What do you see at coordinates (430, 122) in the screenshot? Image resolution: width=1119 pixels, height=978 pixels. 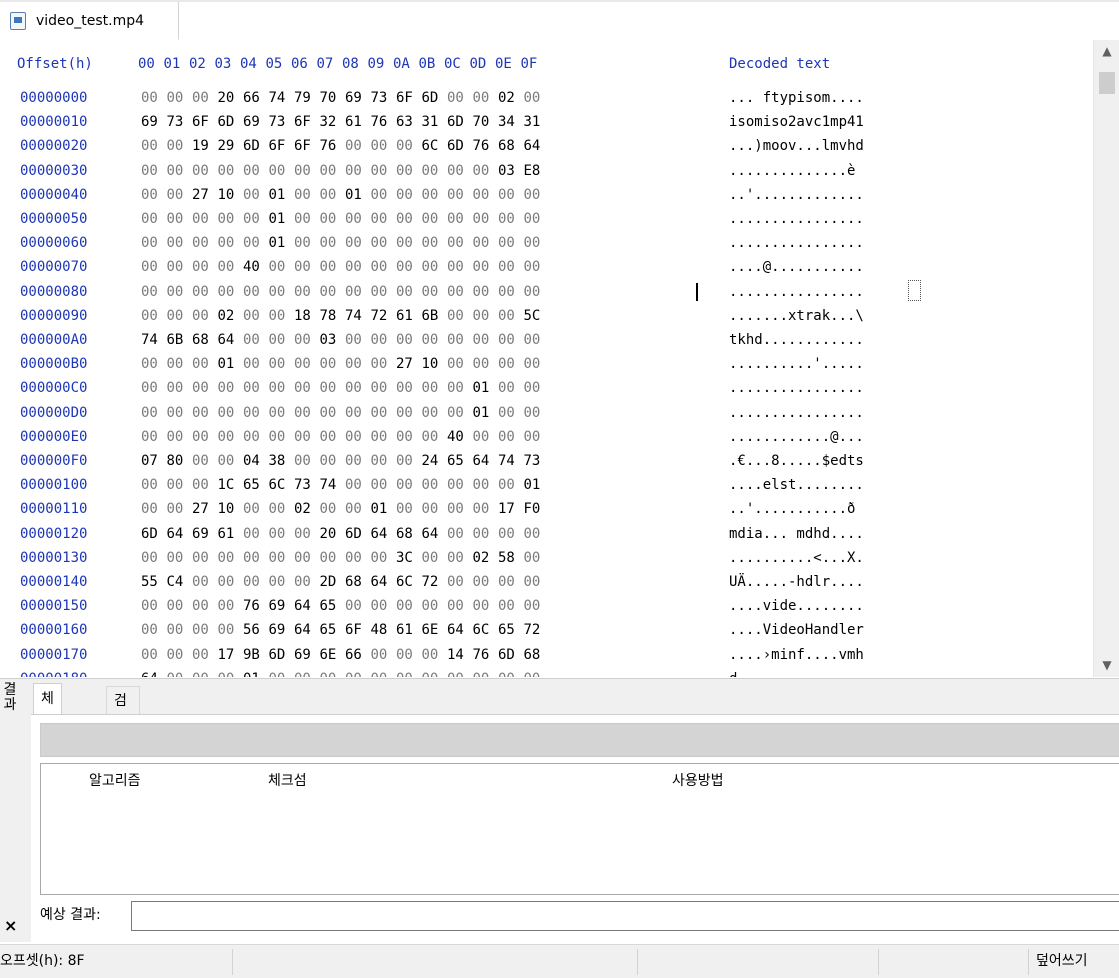 I see `hex-byte: 31` at bounding box center [430, 122].